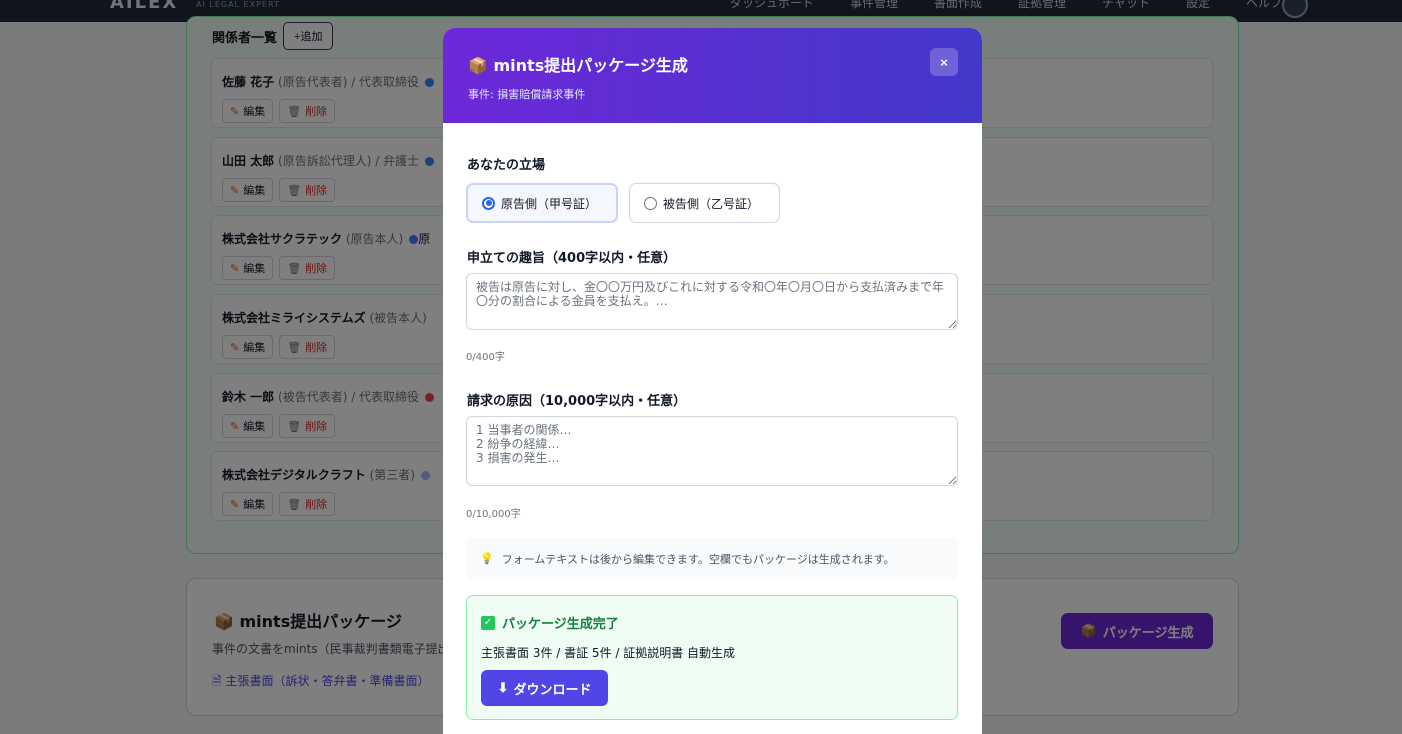  I want to click on modal-subtitle: 事件: 損害賠償請求事件, so click(527, 94).